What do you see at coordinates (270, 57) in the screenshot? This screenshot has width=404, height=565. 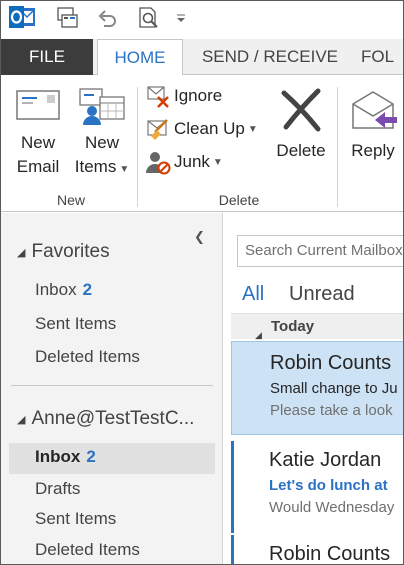 I see `tab-send-receive: SEND / RECEIVE` at bounding box center [270, 57].